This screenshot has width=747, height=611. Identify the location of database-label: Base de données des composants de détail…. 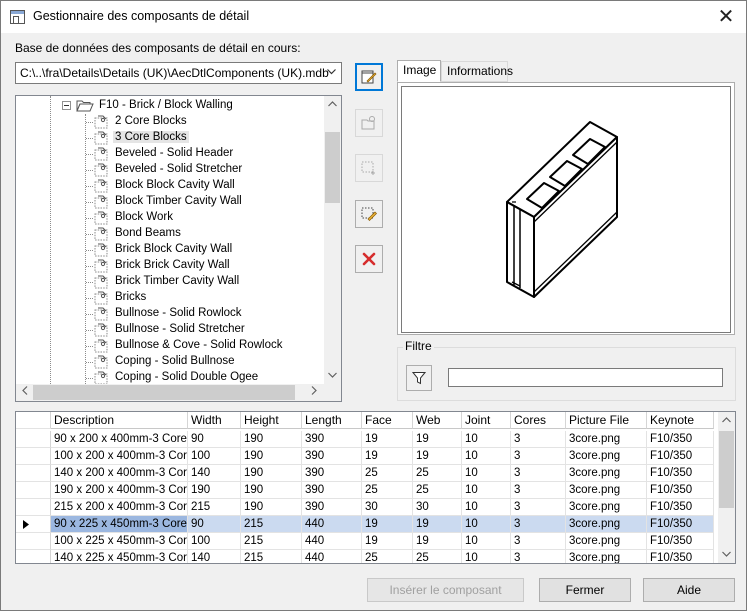
(158, 48).